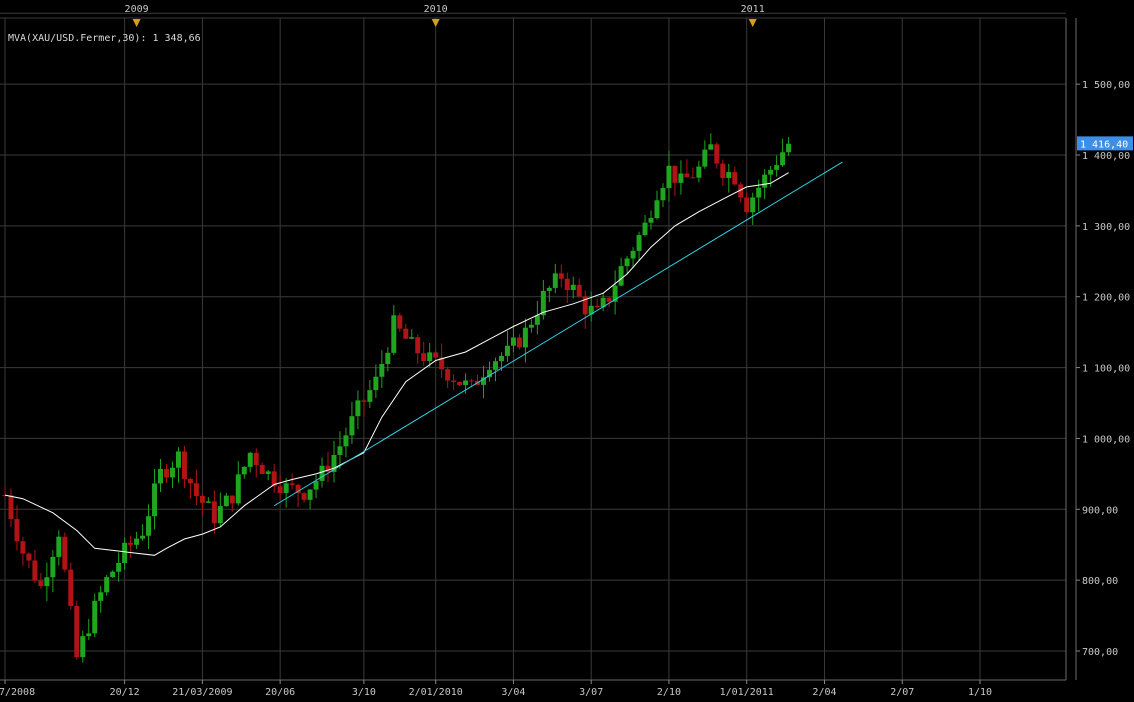 The image size is (1134, 702). What do you see at coordinates (1106, 85) in the screenshot?
I see `y-tick-label: 1 500,00` at bounding box center [1106, 85].